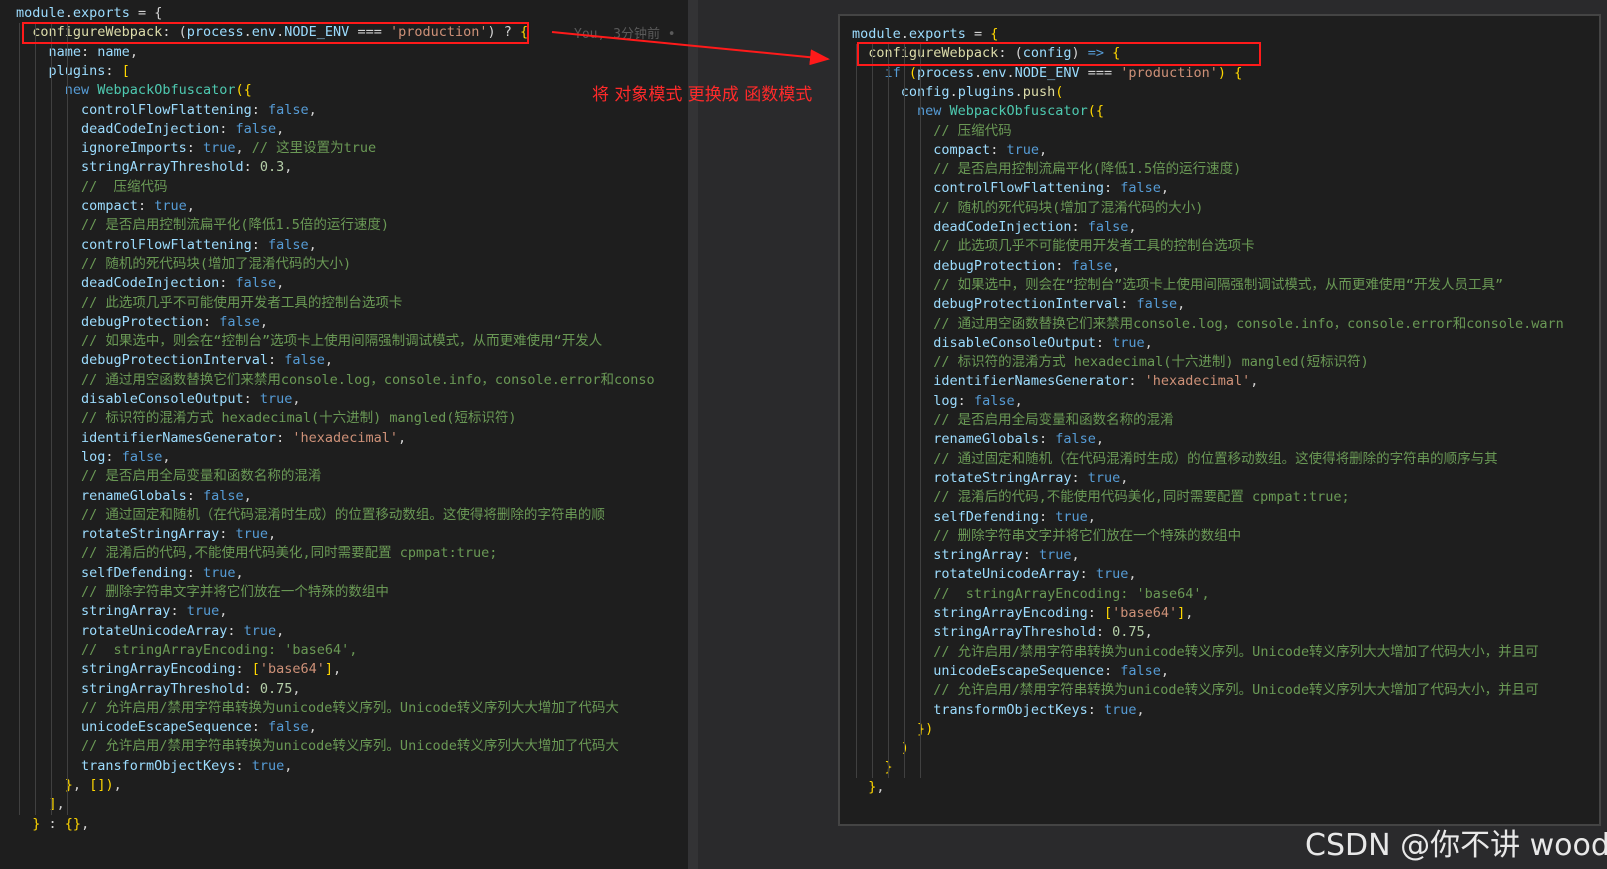 Image resolution: width=1607 pixels, height=869 pixels. I want to click on code-token: new, so click(933, 111).